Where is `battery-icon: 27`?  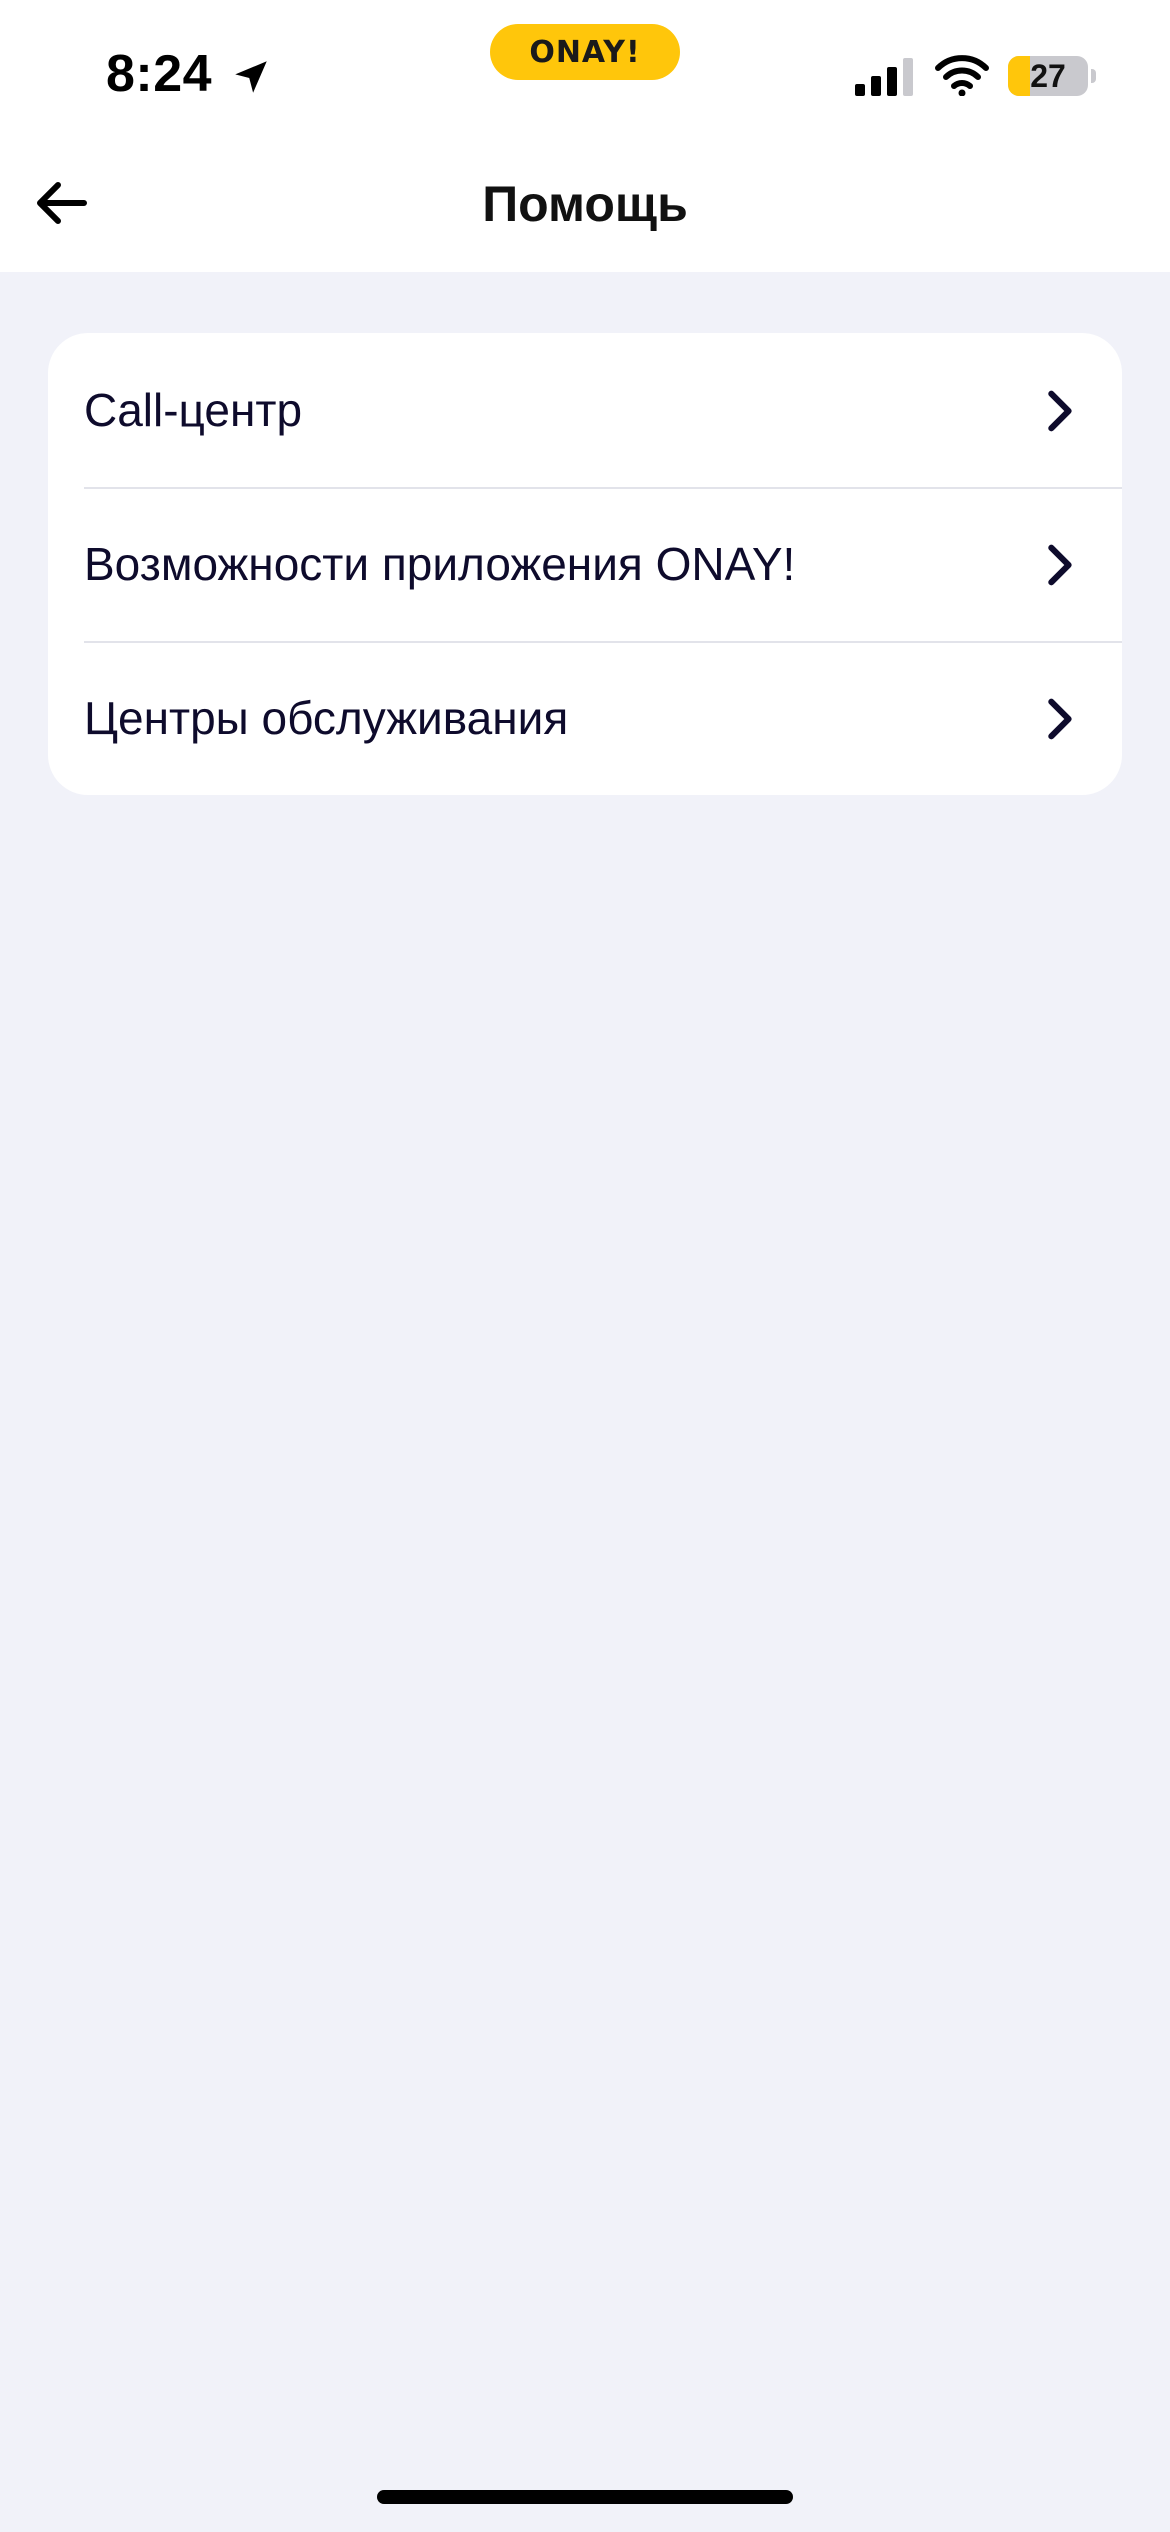
battery-icon: 27 is located at coordinates (1048, 76).